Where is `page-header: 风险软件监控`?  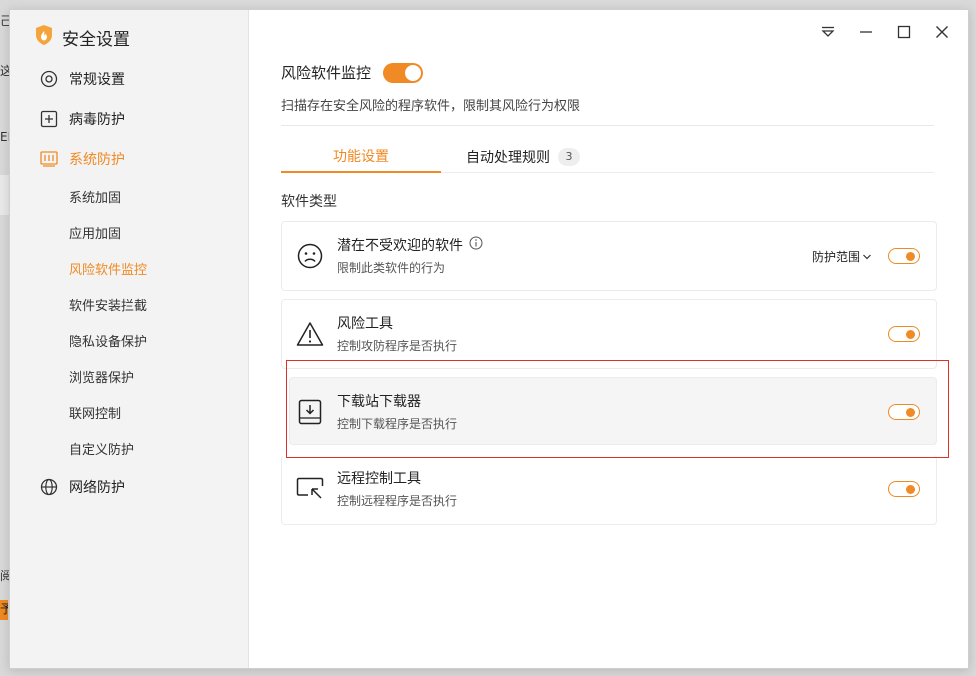 page-header: 风险软件监控 is located at coordinates (352, 72).